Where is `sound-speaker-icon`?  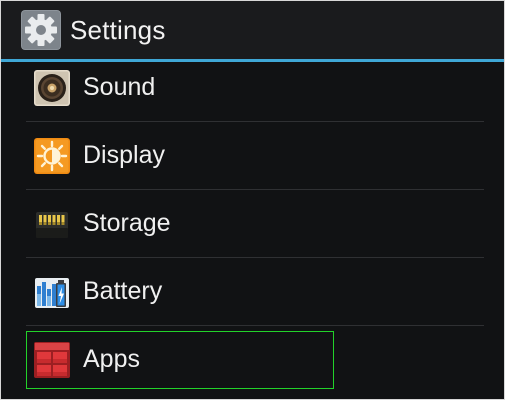 sound-speaker-icon is located at coordinates (52, 88).